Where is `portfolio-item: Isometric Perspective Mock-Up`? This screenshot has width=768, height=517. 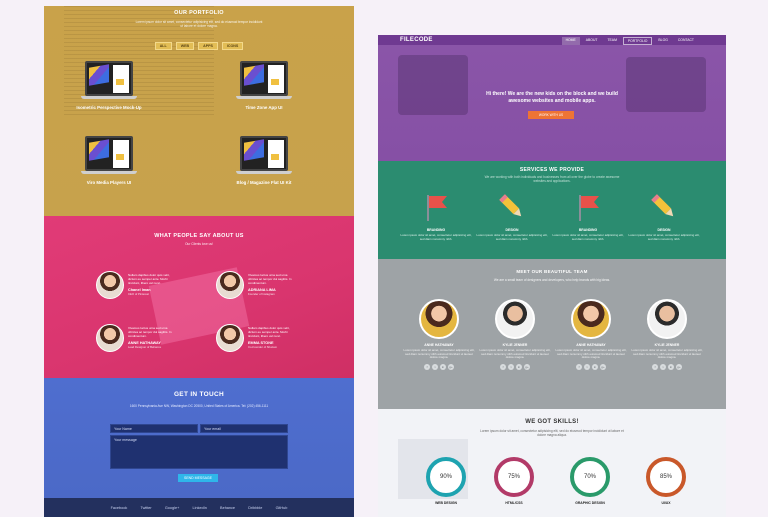
portfolio-item: Isometric Perspective Mock-Up is located at coordinates (109, 85).